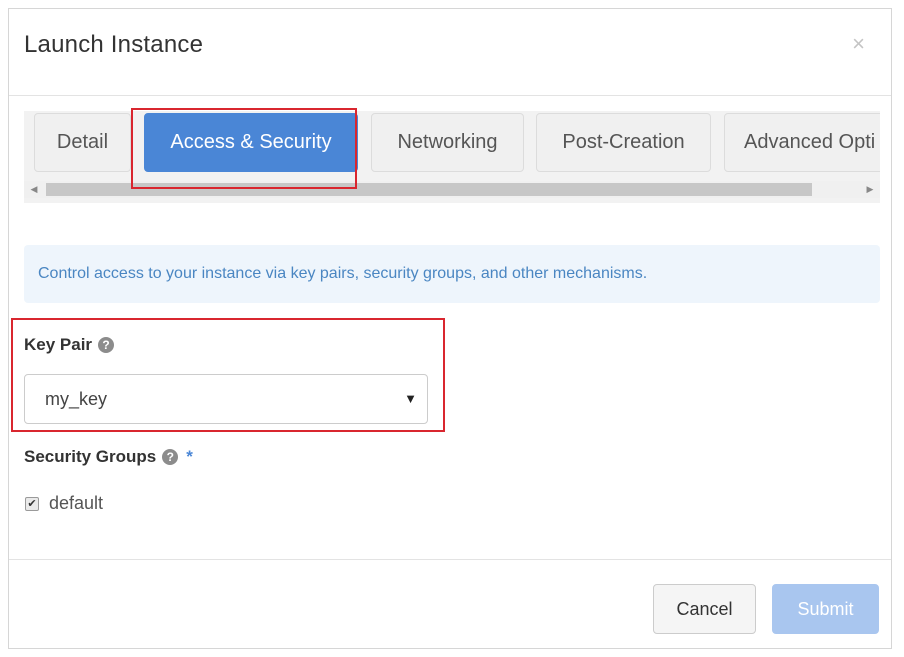 This screenshot has width=904, height=657. What do you see at coordinates (114, 44) in the screenshot?
I see `modal-title: Launch Instance` at bounding box center [114, 44].